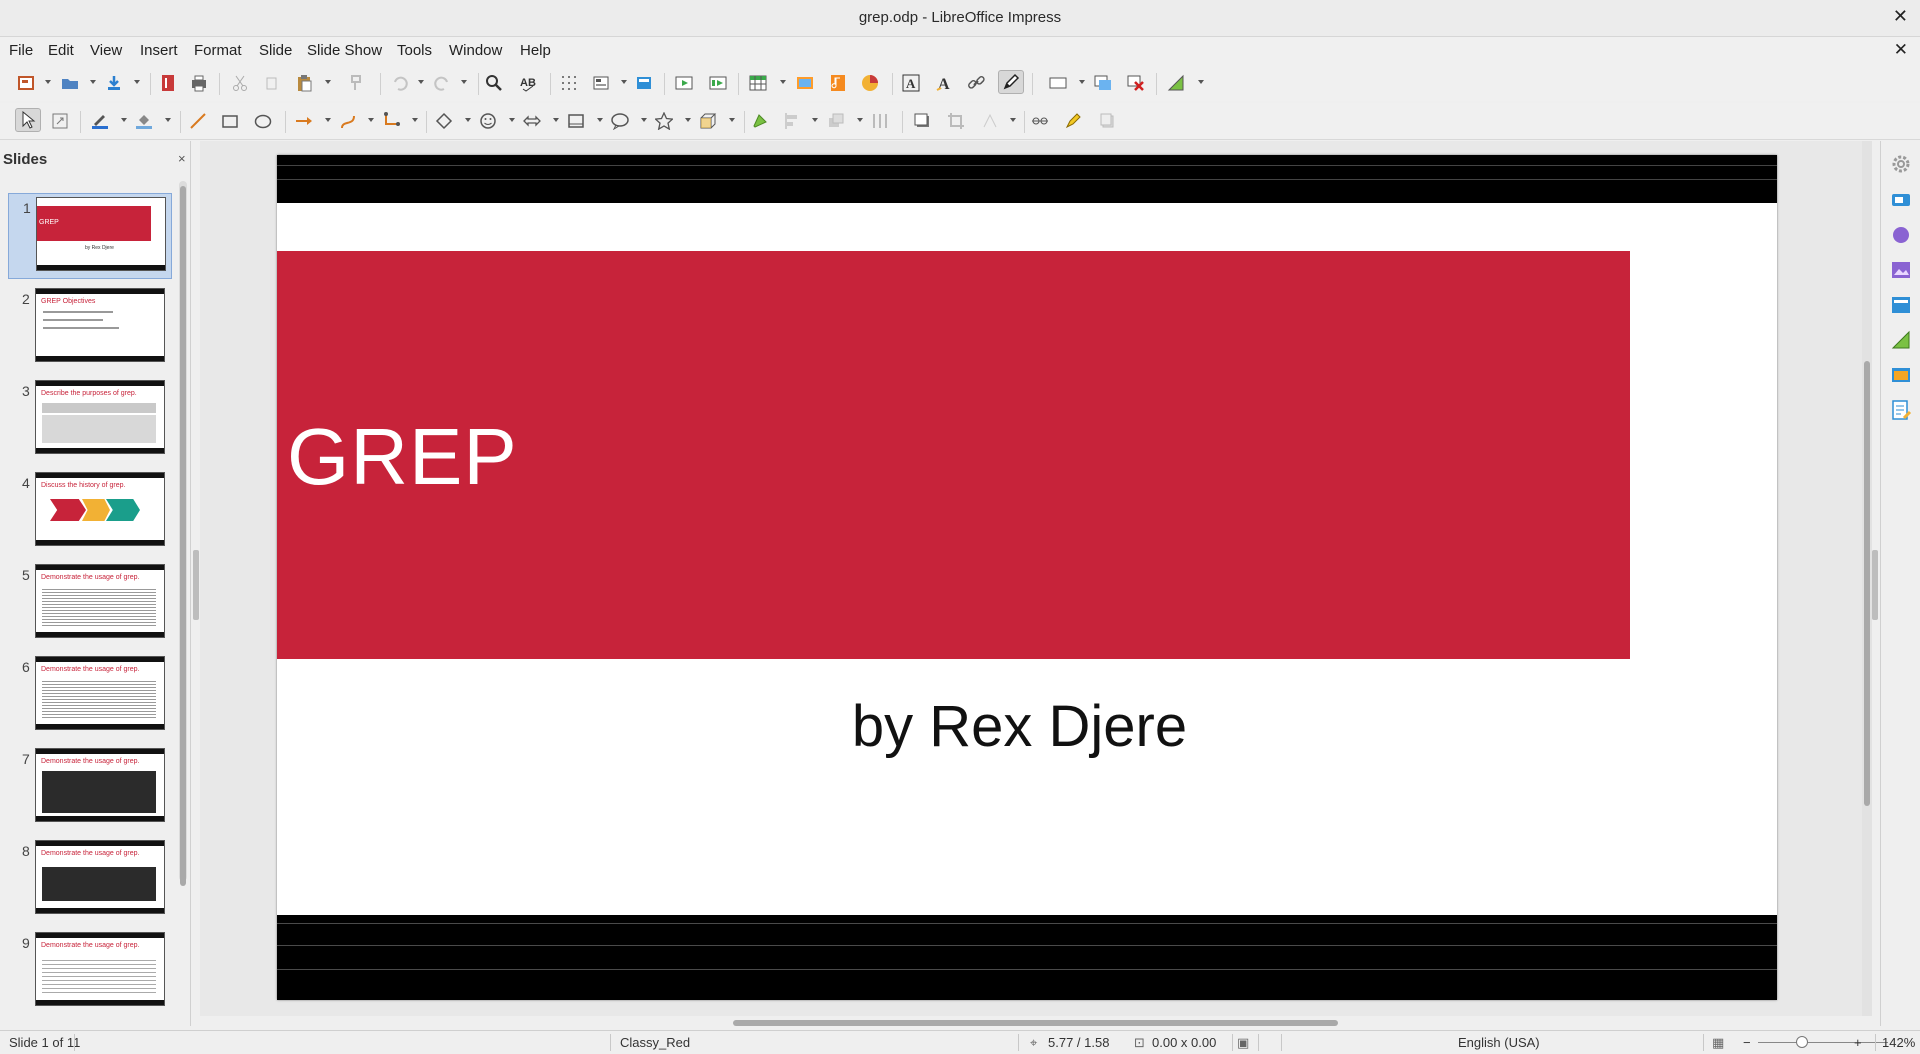  Describe the element at coordinates (684, 83) in the screenshot. I see `start-from-first-slide-icon` at that location.